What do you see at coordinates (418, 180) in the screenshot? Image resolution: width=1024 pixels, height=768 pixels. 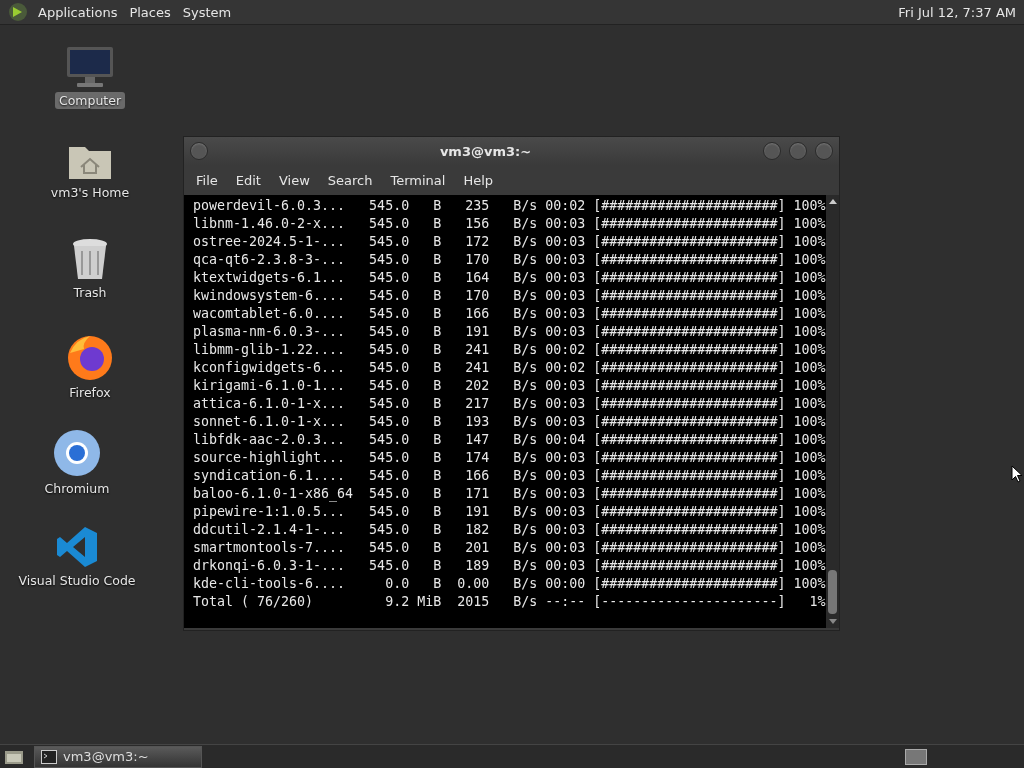 I see `menu-item: Terminal` at bounding box center [418, 180].